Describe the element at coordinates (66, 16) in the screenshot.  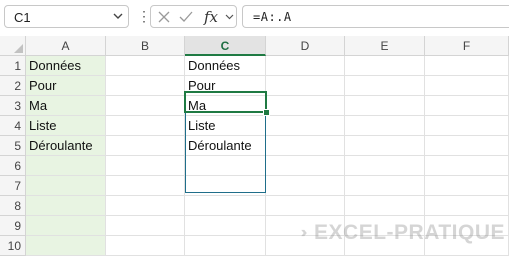
I see `name-box: C1` at that location.